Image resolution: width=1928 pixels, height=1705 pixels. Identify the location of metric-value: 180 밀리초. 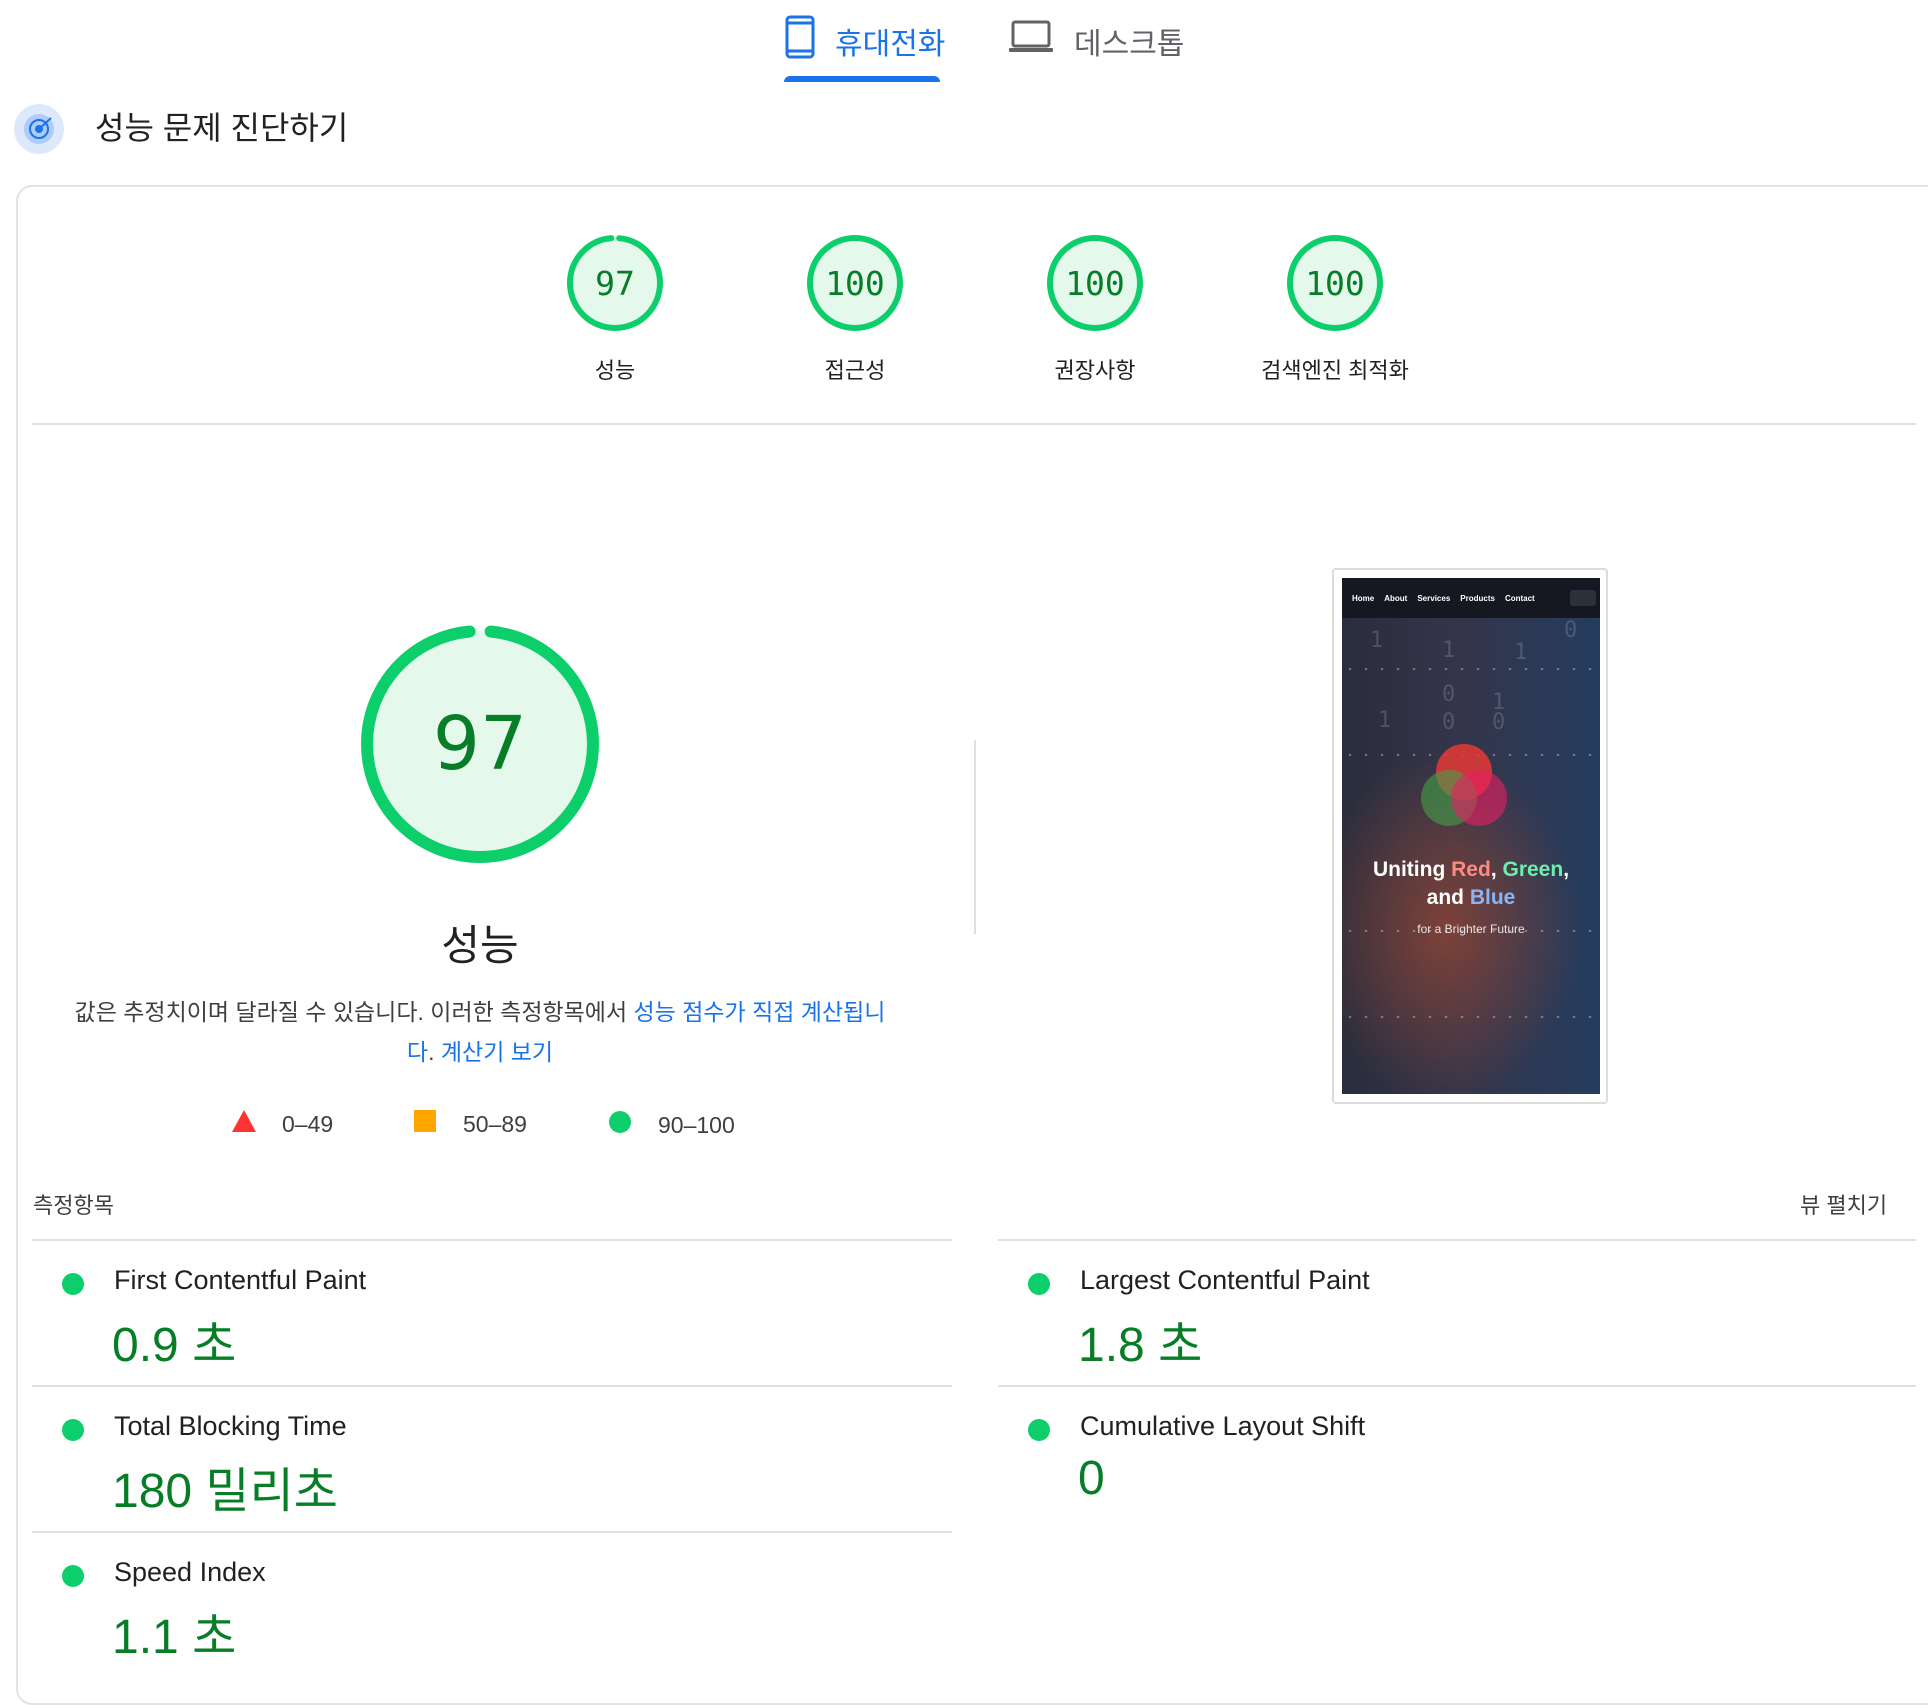
(225, 1491).